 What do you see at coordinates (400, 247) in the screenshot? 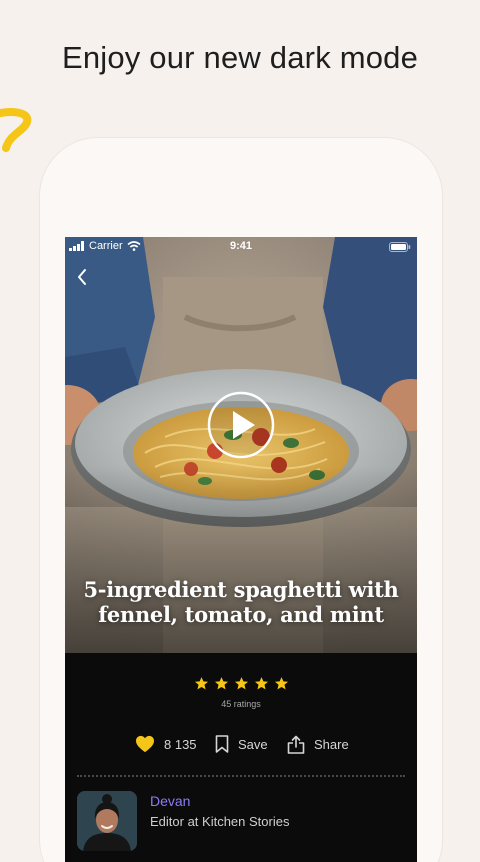
I see `battery-icon` at bounding box center [400, 247].